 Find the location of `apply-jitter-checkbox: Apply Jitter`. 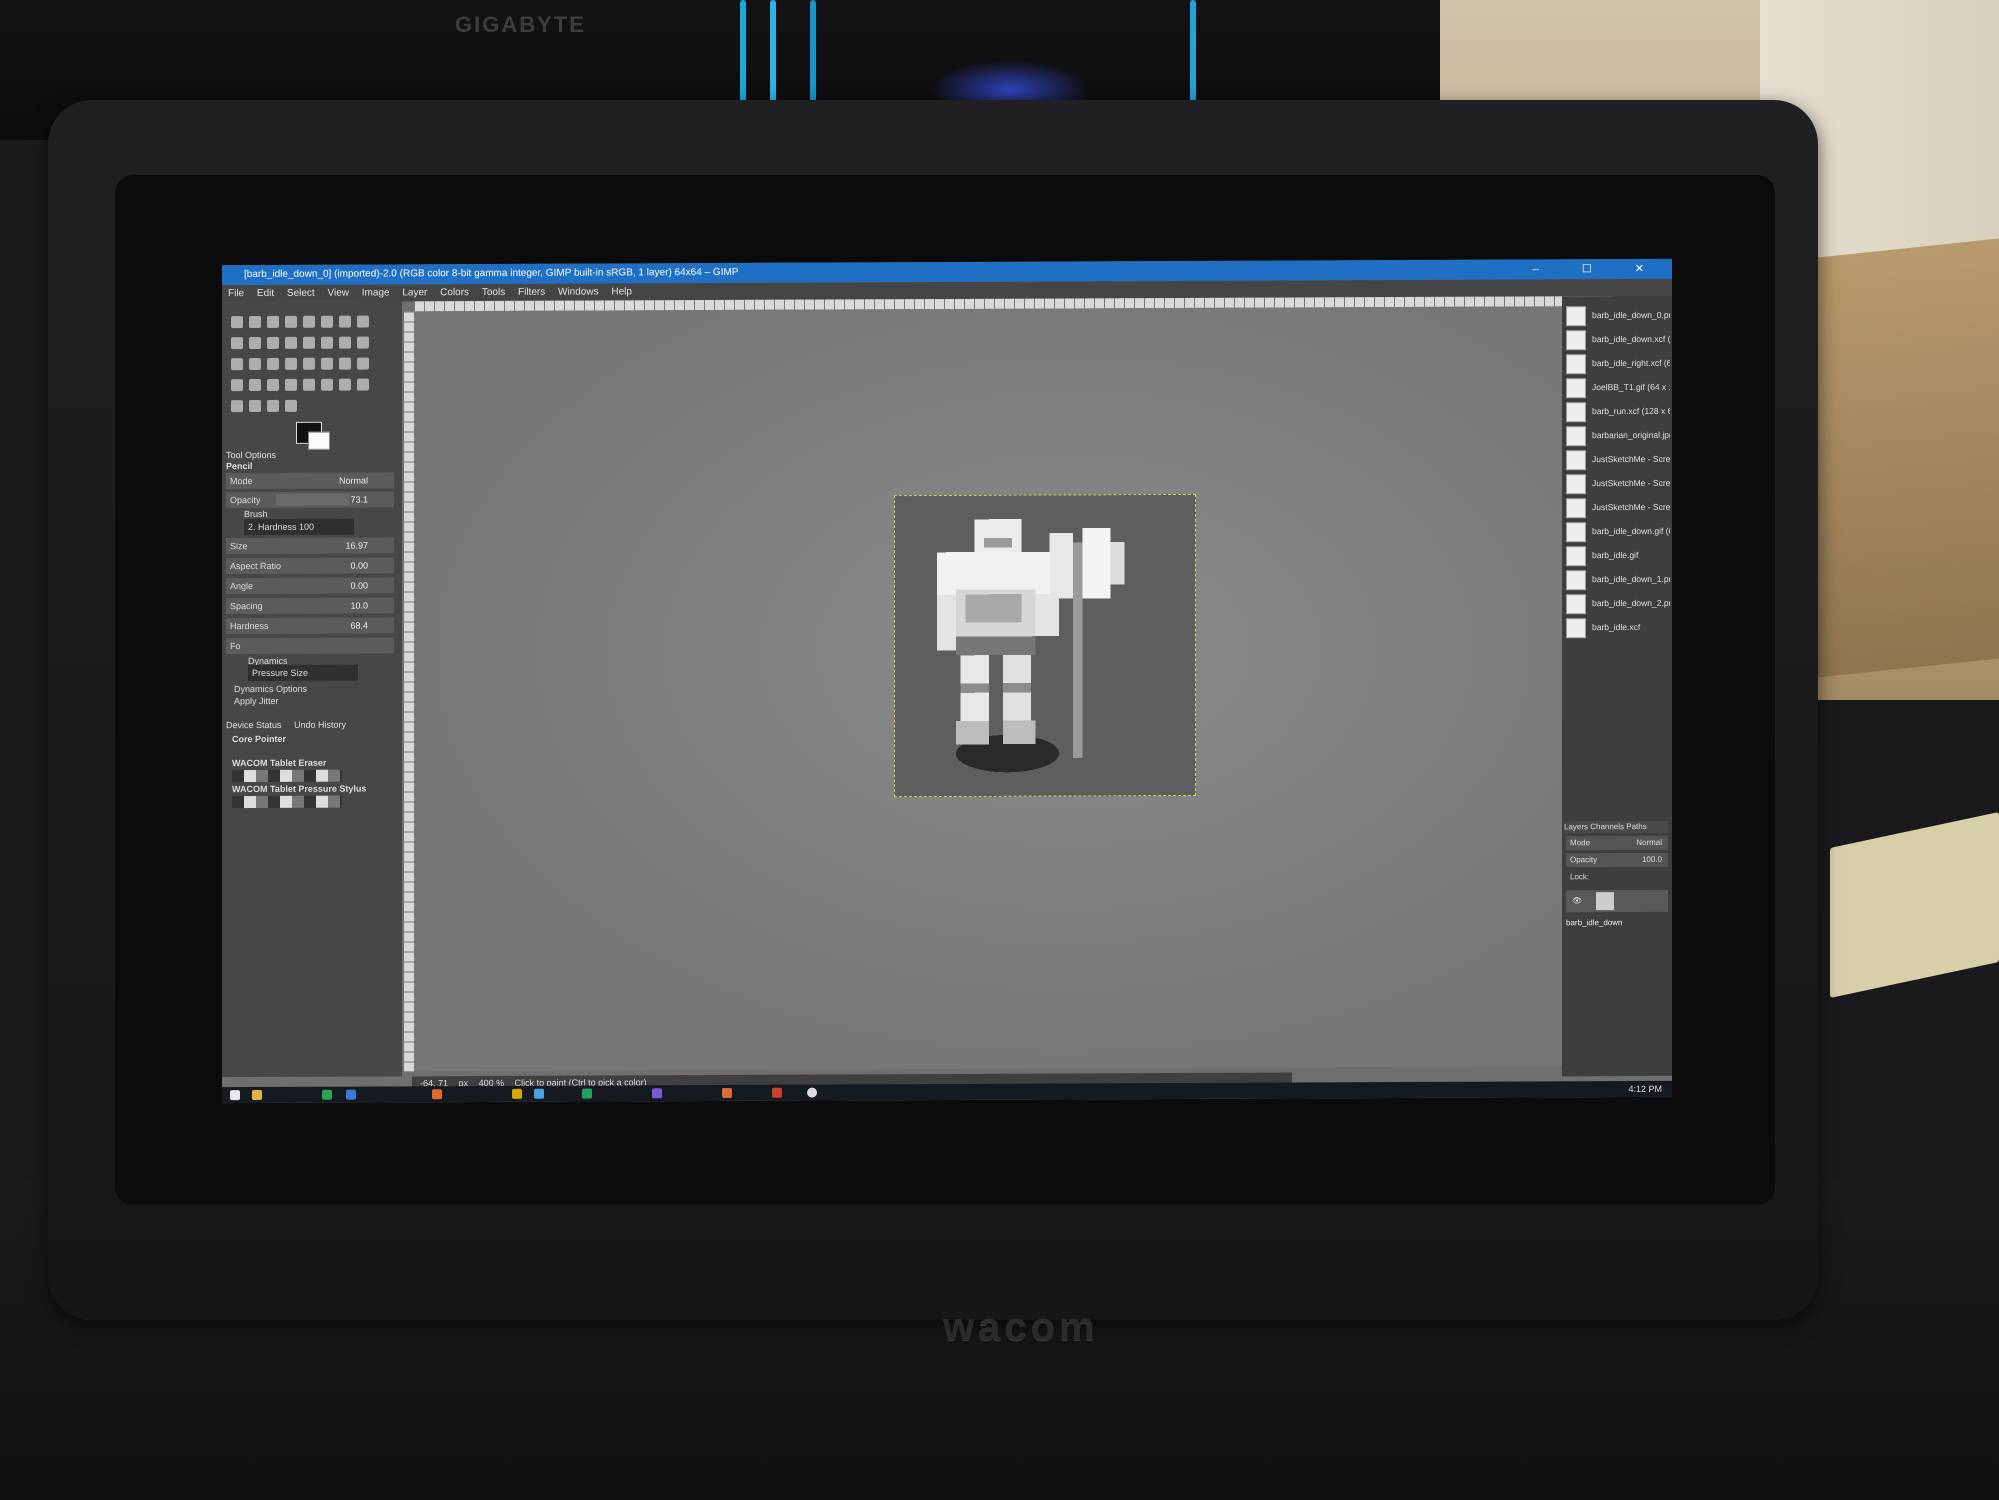

apply-jitter-checkbox: Apply Jitter is located at coordinates (256, 701).